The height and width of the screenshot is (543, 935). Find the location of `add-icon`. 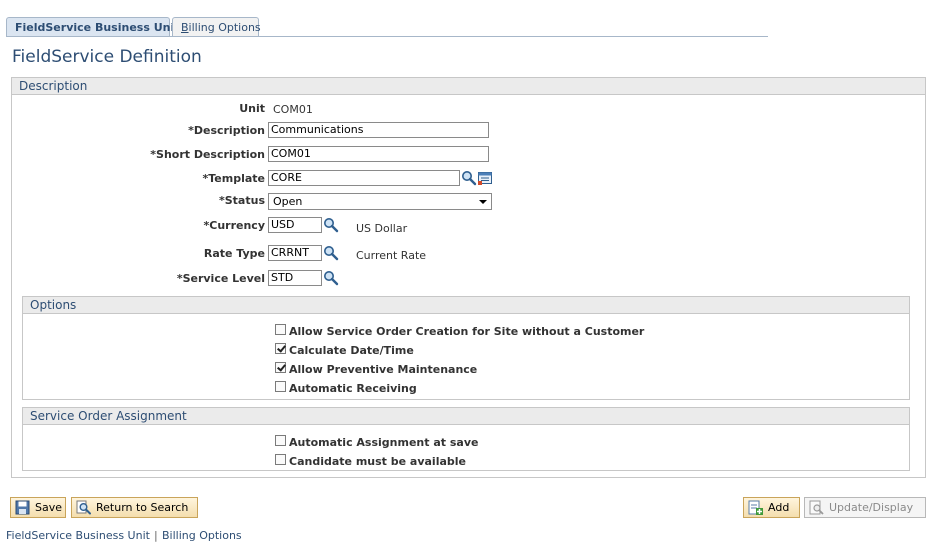

add-icon is located at coordinates (755, 507).